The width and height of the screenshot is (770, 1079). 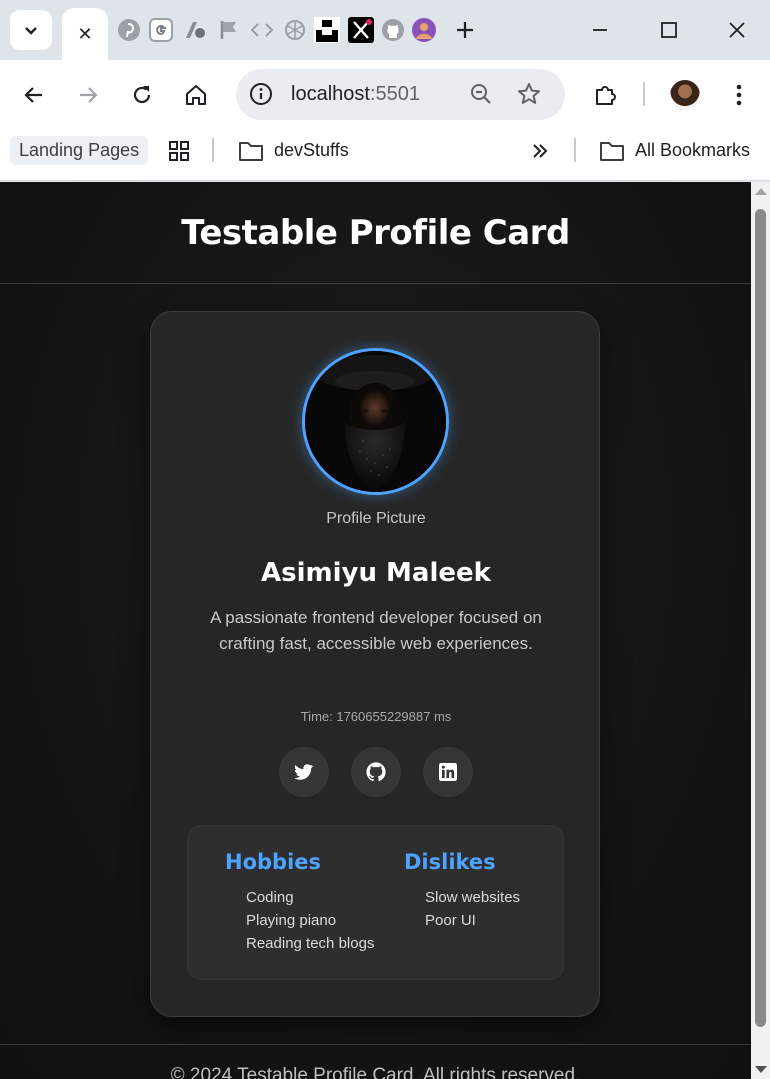 I want to click on code-icon, so click(x=262, y=30).